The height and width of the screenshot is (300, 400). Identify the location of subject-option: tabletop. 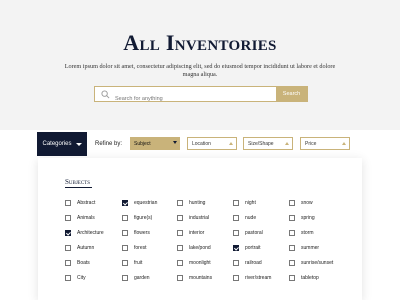
(304, 278).